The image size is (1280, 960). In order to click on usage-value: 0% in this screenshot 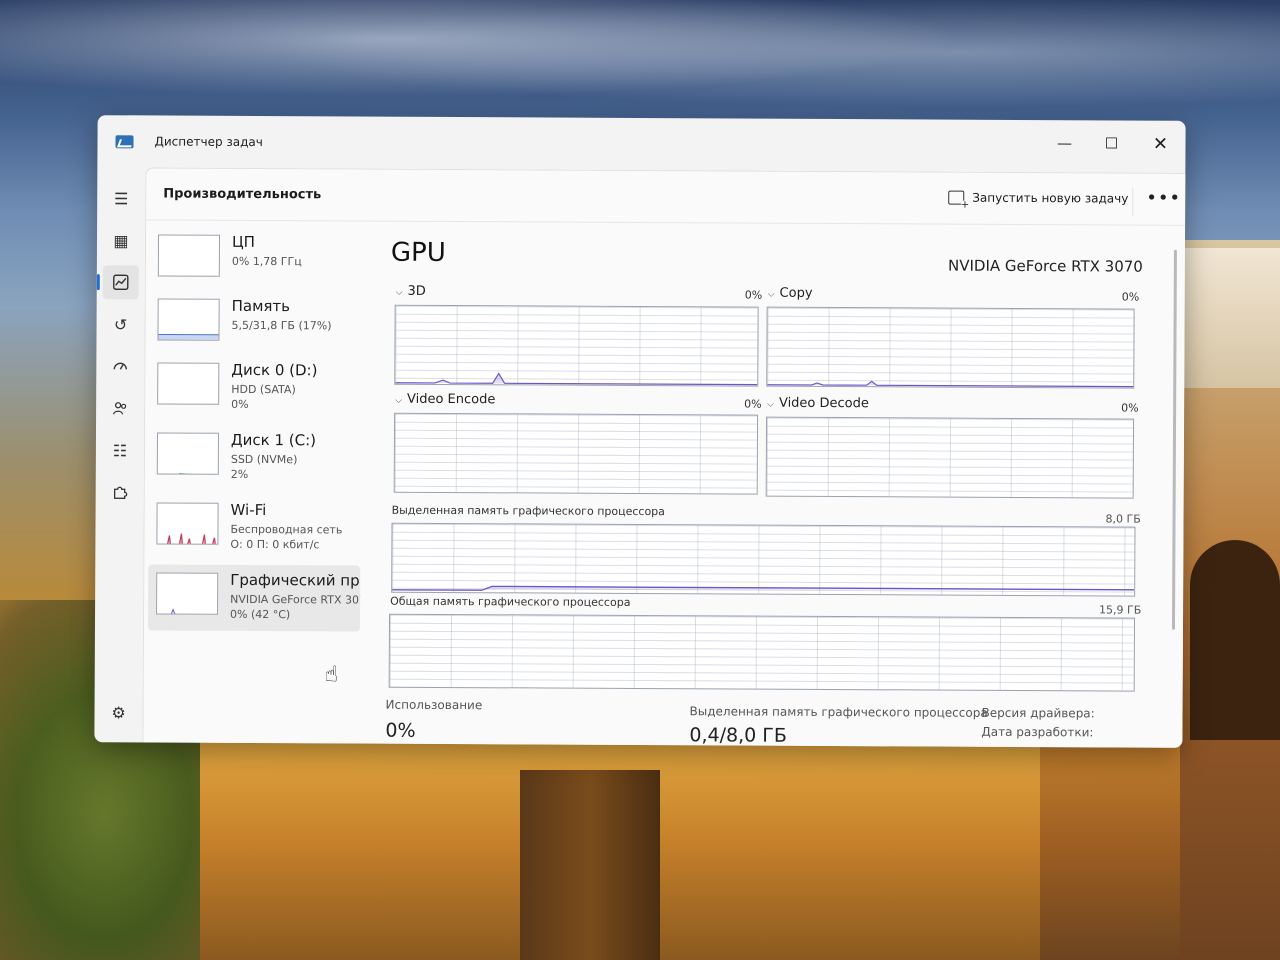, I will do `click(400, 730)`.